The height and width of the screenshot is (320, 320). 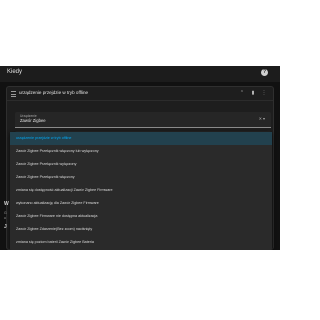 I want to click on trigger-card-title: urządzenie przejdzie w tryb offline, so click(x=54, y=92).